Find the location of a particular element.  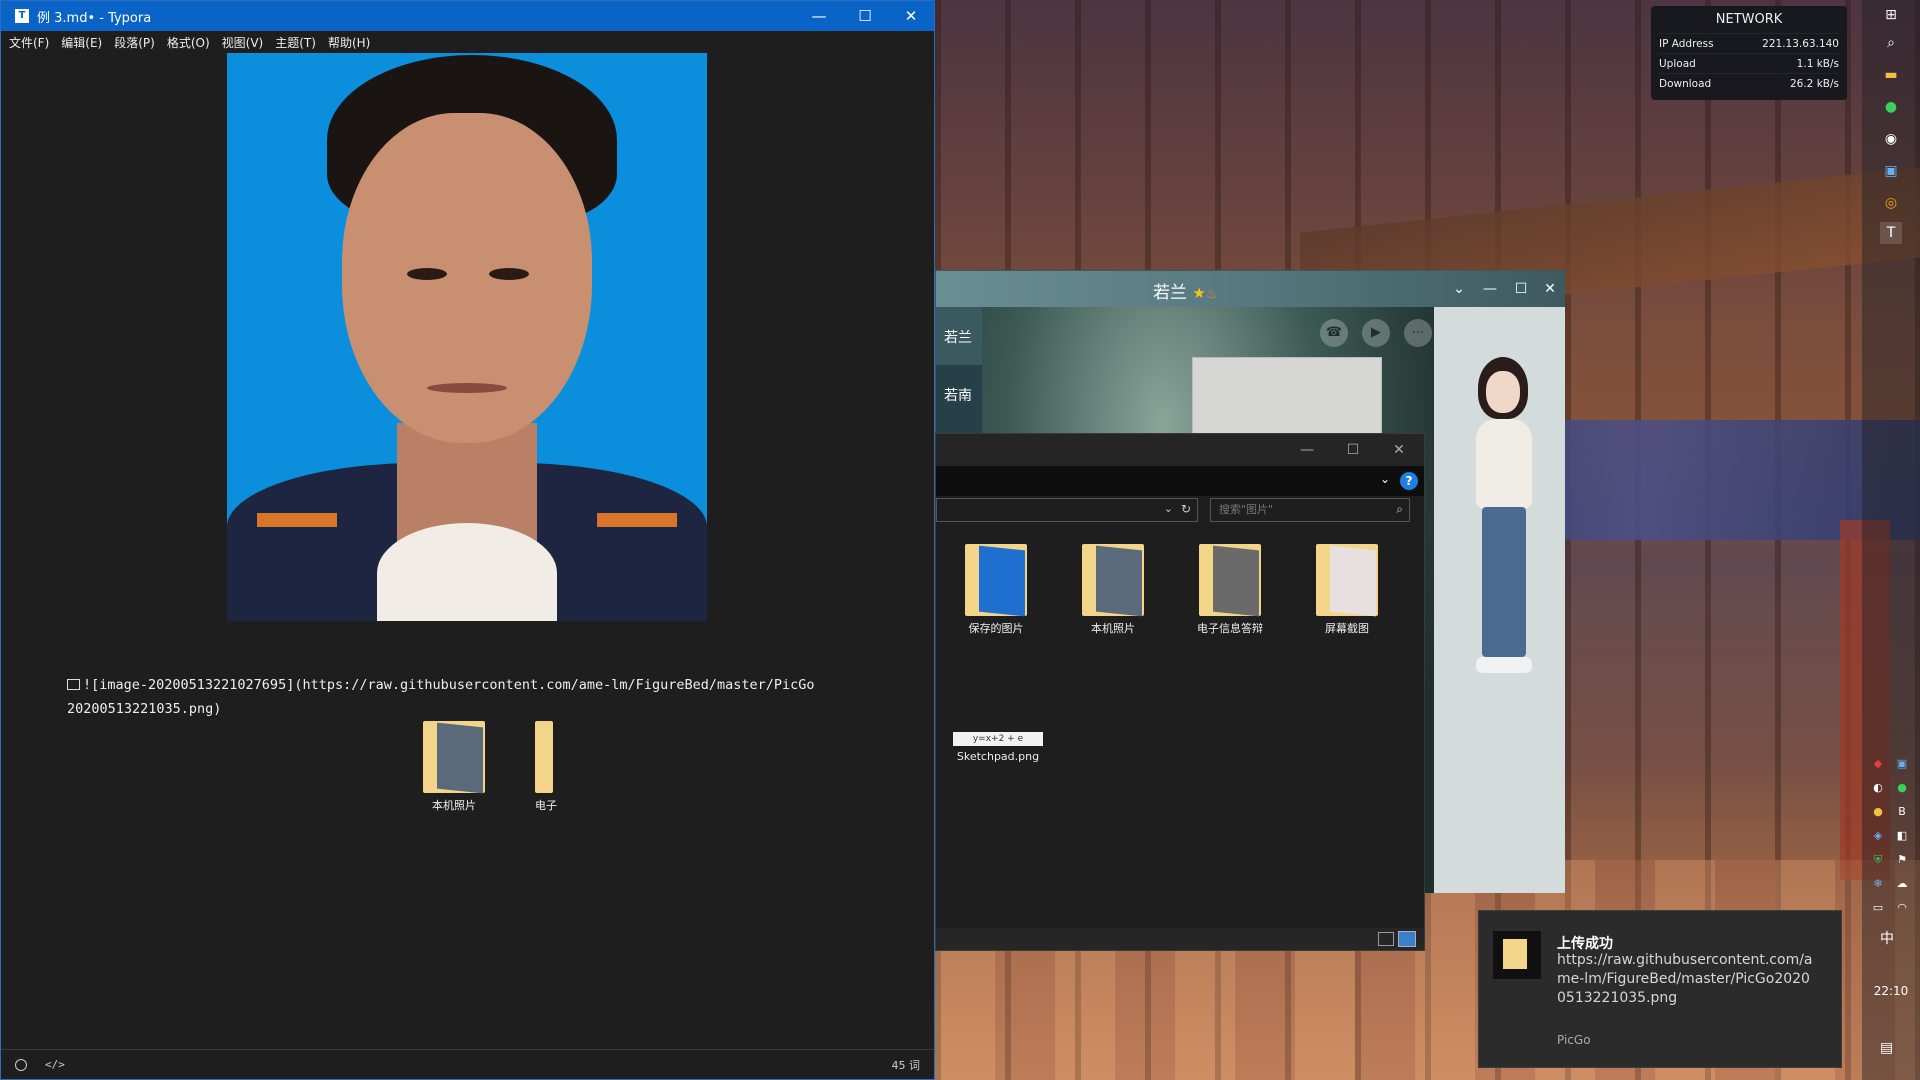

tray-icon: ⚑ is located at coordinates (1902, 860).